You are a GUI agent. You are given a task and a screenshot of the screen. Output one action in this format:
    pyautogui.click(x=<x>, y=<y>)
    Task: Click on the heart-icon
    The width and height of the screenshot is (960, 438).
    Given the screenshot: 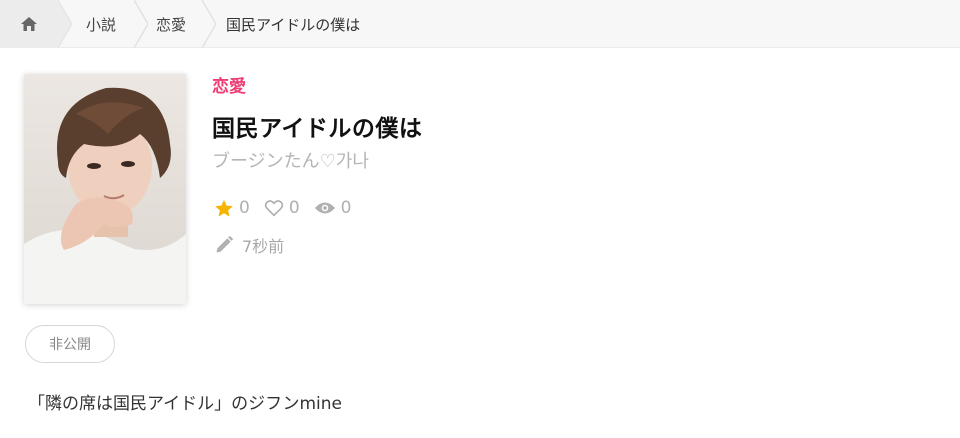 What is the action you would take?
    pyautogui.click(x=274, y=208)
    